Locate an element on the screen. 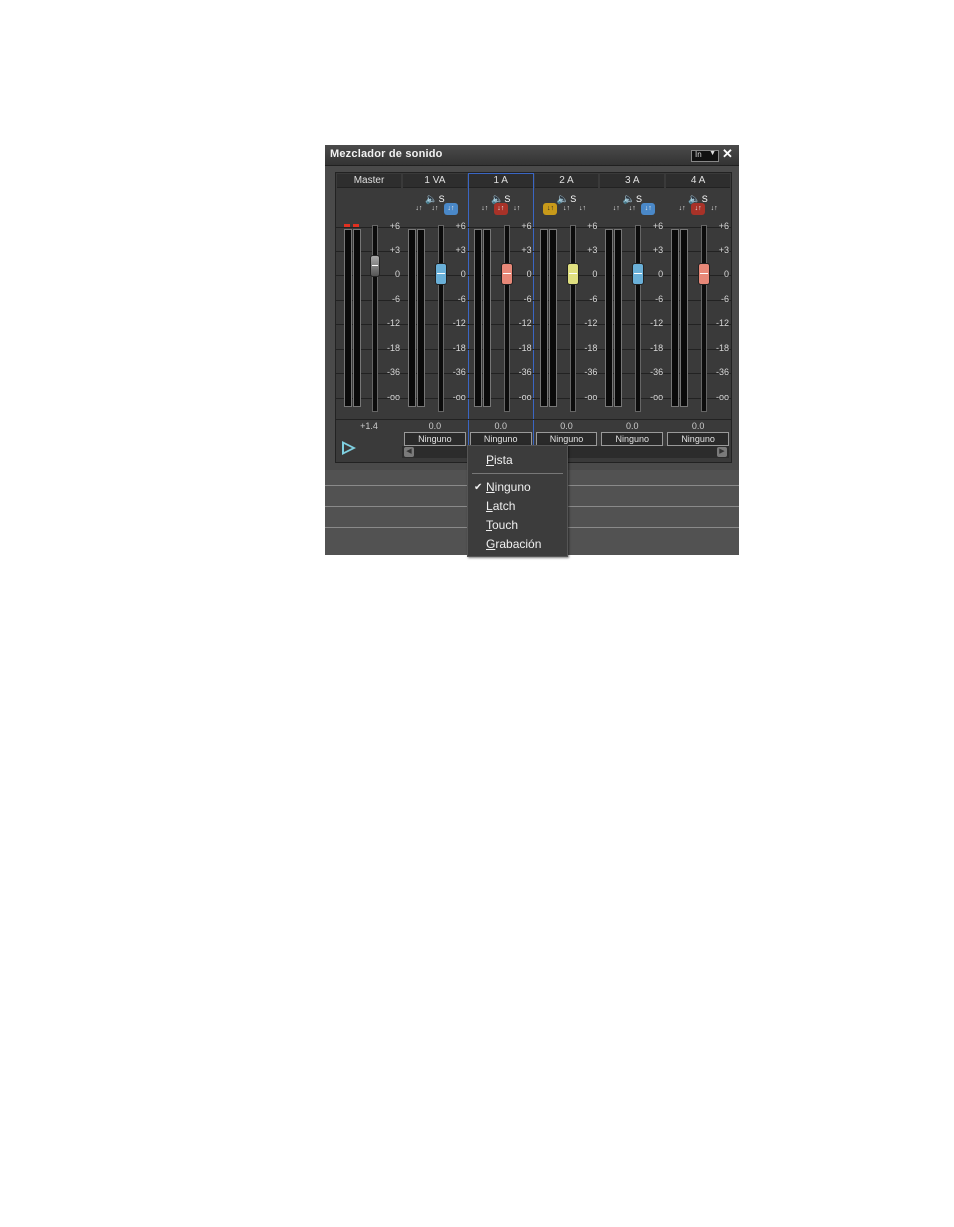 The width and height of the screenshot is (954, 1227). menu-item-ninguno: Ninguno is located at coordinates (508, 487).